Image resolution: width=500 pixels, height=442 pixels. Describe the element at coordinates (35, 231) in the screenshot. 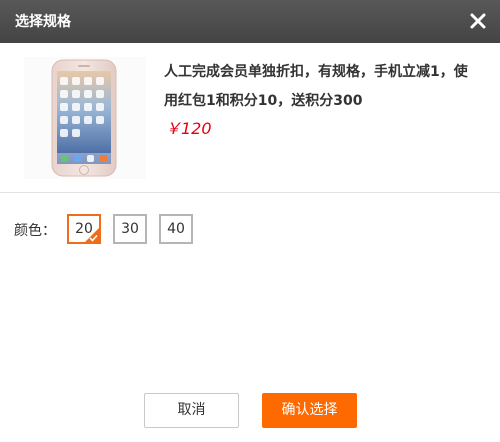

I see `spec-label-color: 颜色：` at that location.